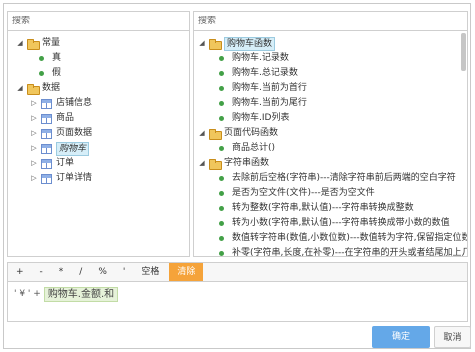 This screenshot has height=352, width=475. What do you see at coordinates (98, 148) in the screenshot?
I see `tree-node-cart: ▷ 购物车` at bounding box center [98, 148].